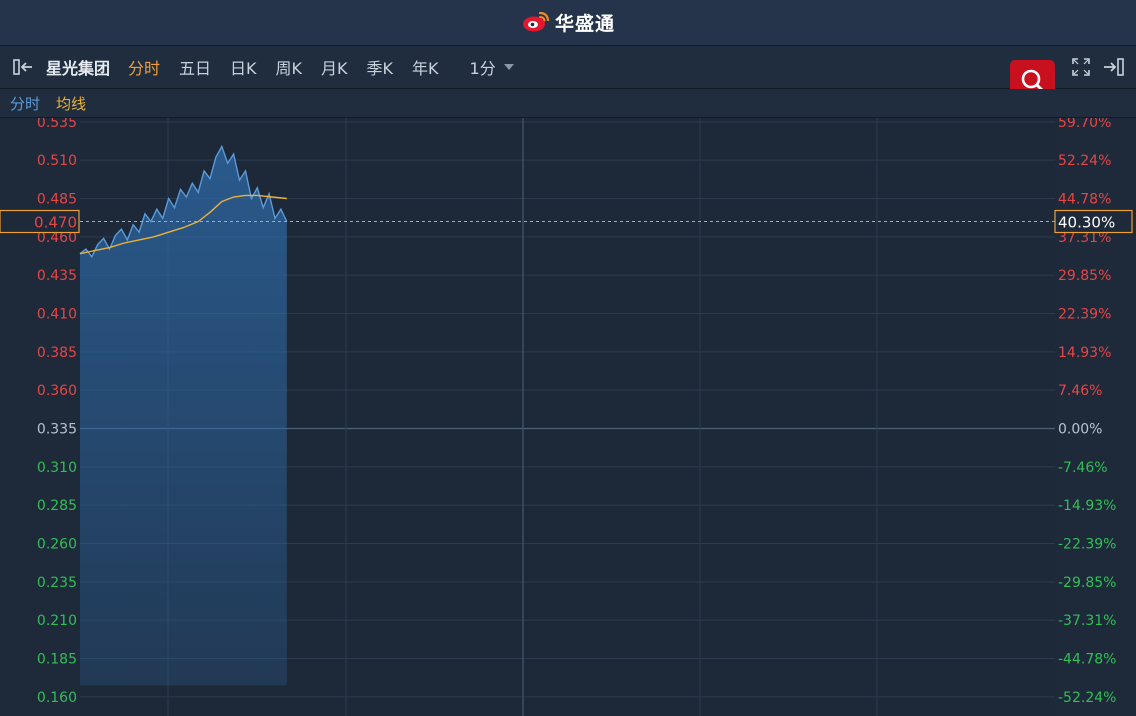  Describe the element at coordinates (57, 200) in the screenshot. I see `y-tick-label: 0.485` at that location.